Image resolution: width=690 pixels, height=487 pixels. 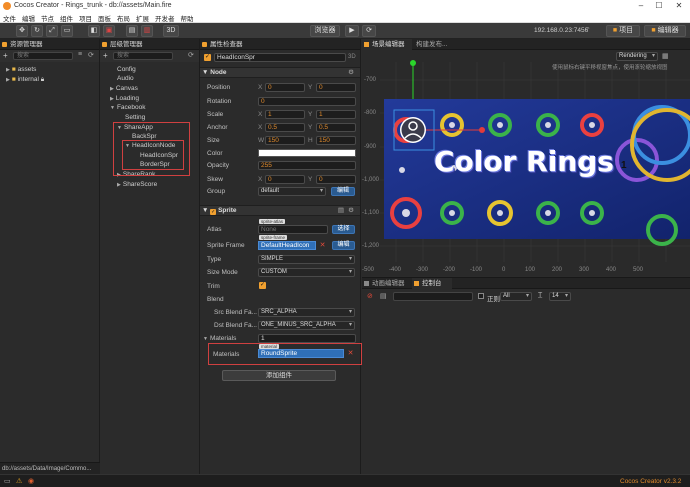 I want to click on scale-tool-icon: ⤢, so click(x=52, y=31).